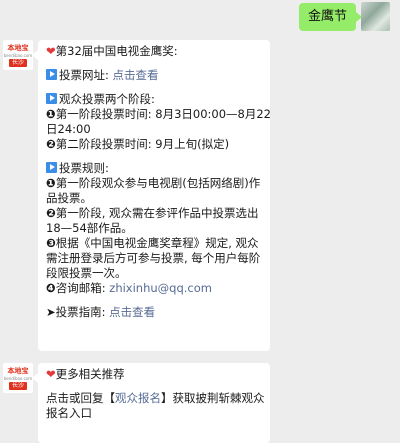 The height and width of the screenshot is (443, 400). Describe the element at coordinates (152, 243) in the screenshot. I see `message-line: ❸根据《中国电视金鹰奖章程》规定, 观众` at that location.